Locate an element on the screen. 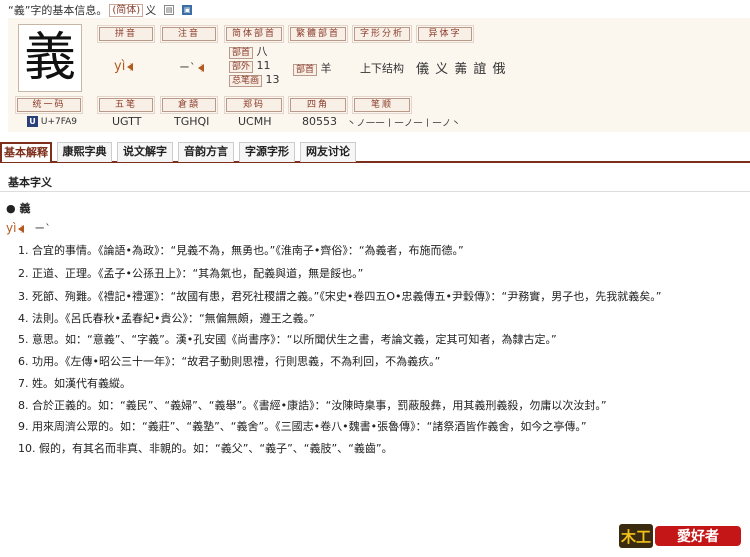 Image resolution: width=750 pixels, height=557 pixels. tab-yinyun: 音韵方言 is located at coordinates (206, 152).